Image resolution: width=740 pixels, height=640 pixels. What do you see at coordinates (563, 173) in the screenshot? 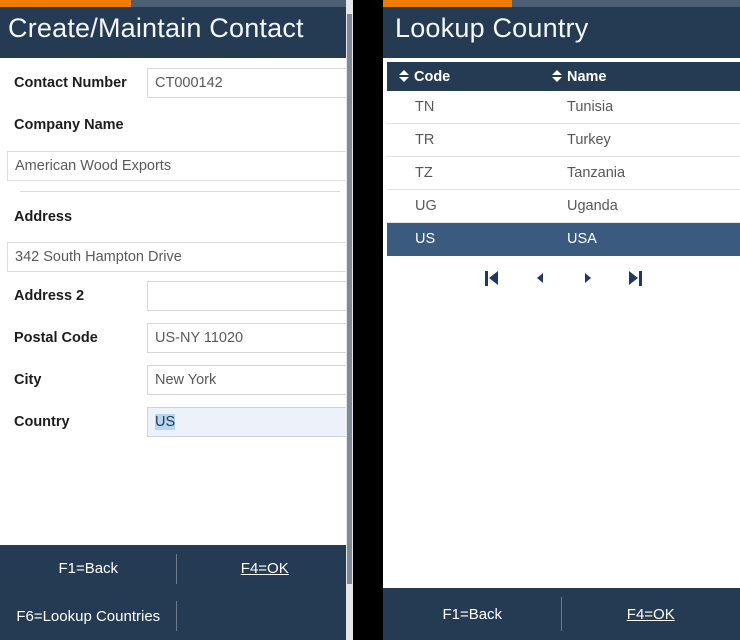
I see `table-row: TZ Tanzania` at bounding box center [563, 173].